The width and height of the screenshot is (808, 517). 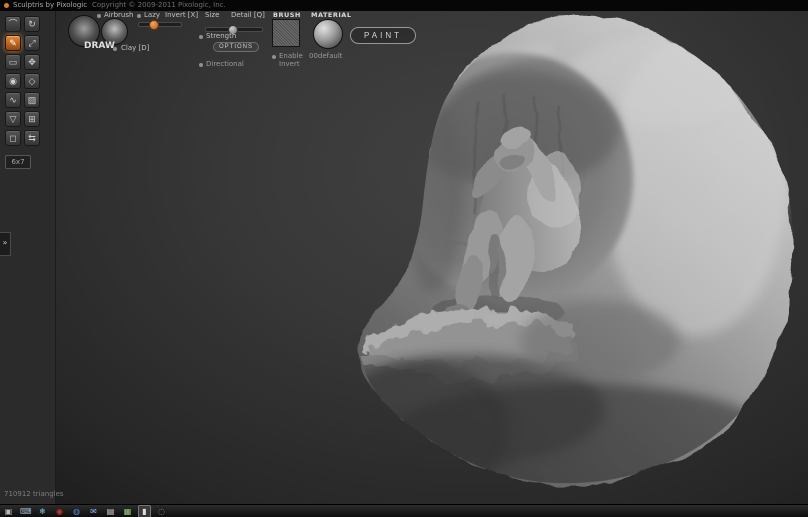 I want to click on panel-expand-tab: », so click(x=5, y=244).